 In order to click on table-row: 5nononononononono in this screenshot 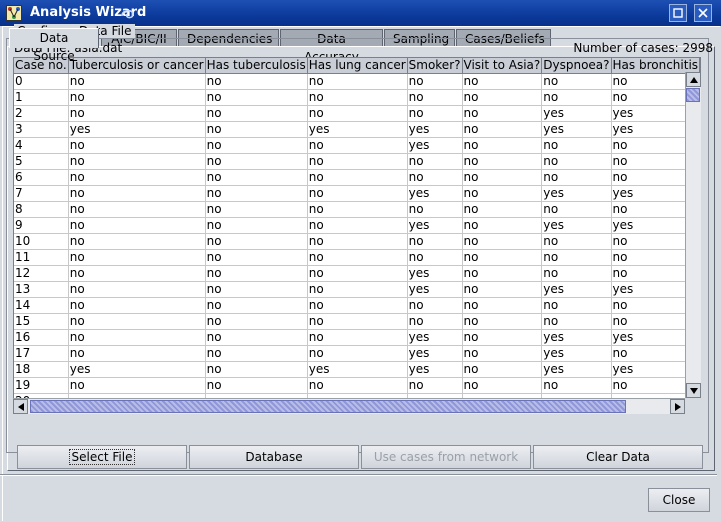, I will do `click(357, 161)`.